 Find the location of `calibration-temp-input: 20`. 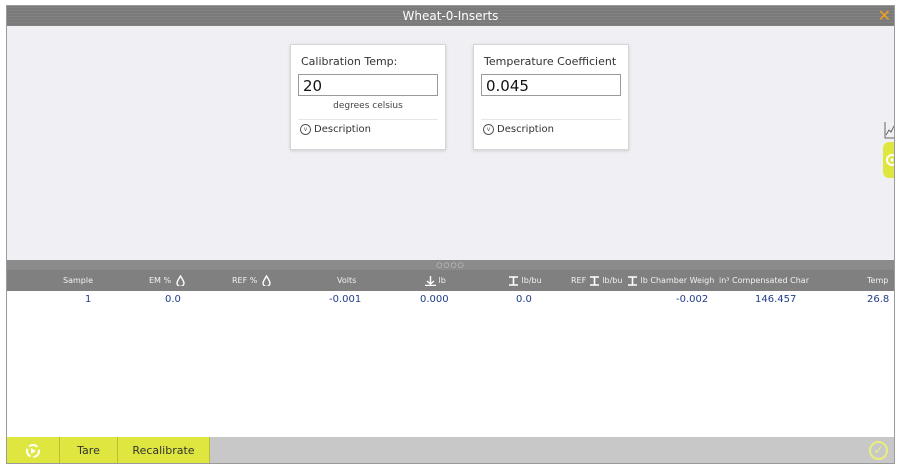

calibration-temp-input: 20 is located at coordinates (368, 85).